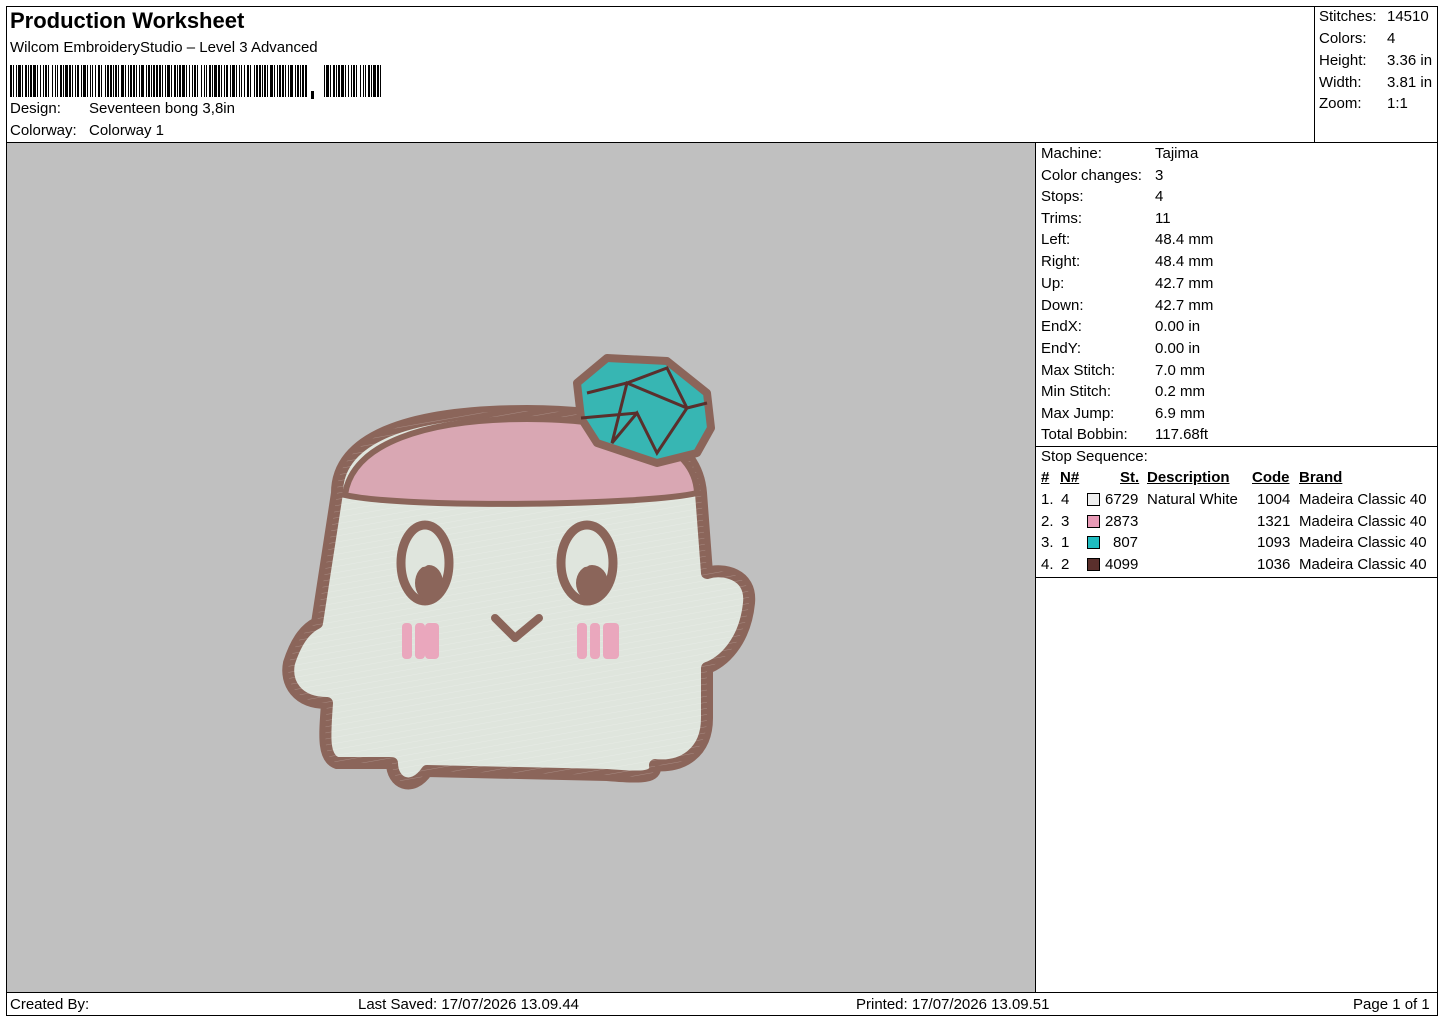 This screenshot has height=1021, width=1445. I want to click on info-label: Right:, so click(1061, 261).